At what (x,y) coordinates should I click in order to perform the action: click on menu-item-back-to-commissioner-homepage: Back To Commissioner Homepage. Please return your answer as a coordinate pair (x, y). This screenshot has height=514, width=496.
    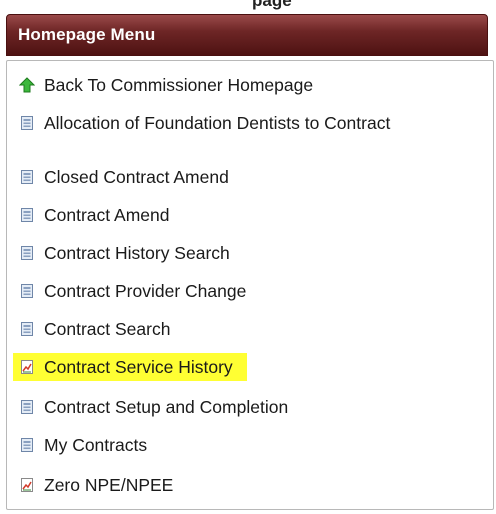
    Looking at the image, I should click on (166, 85).